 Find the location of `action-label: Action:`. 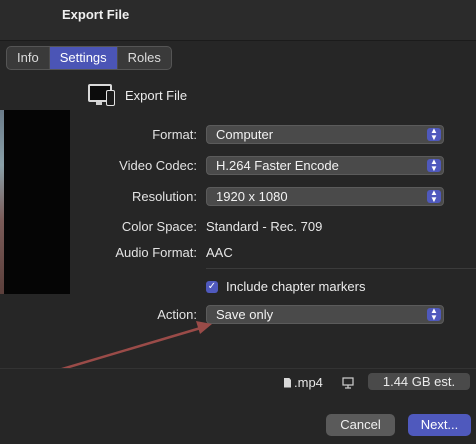

action-label: Action: is located at coordinates (177, 314).